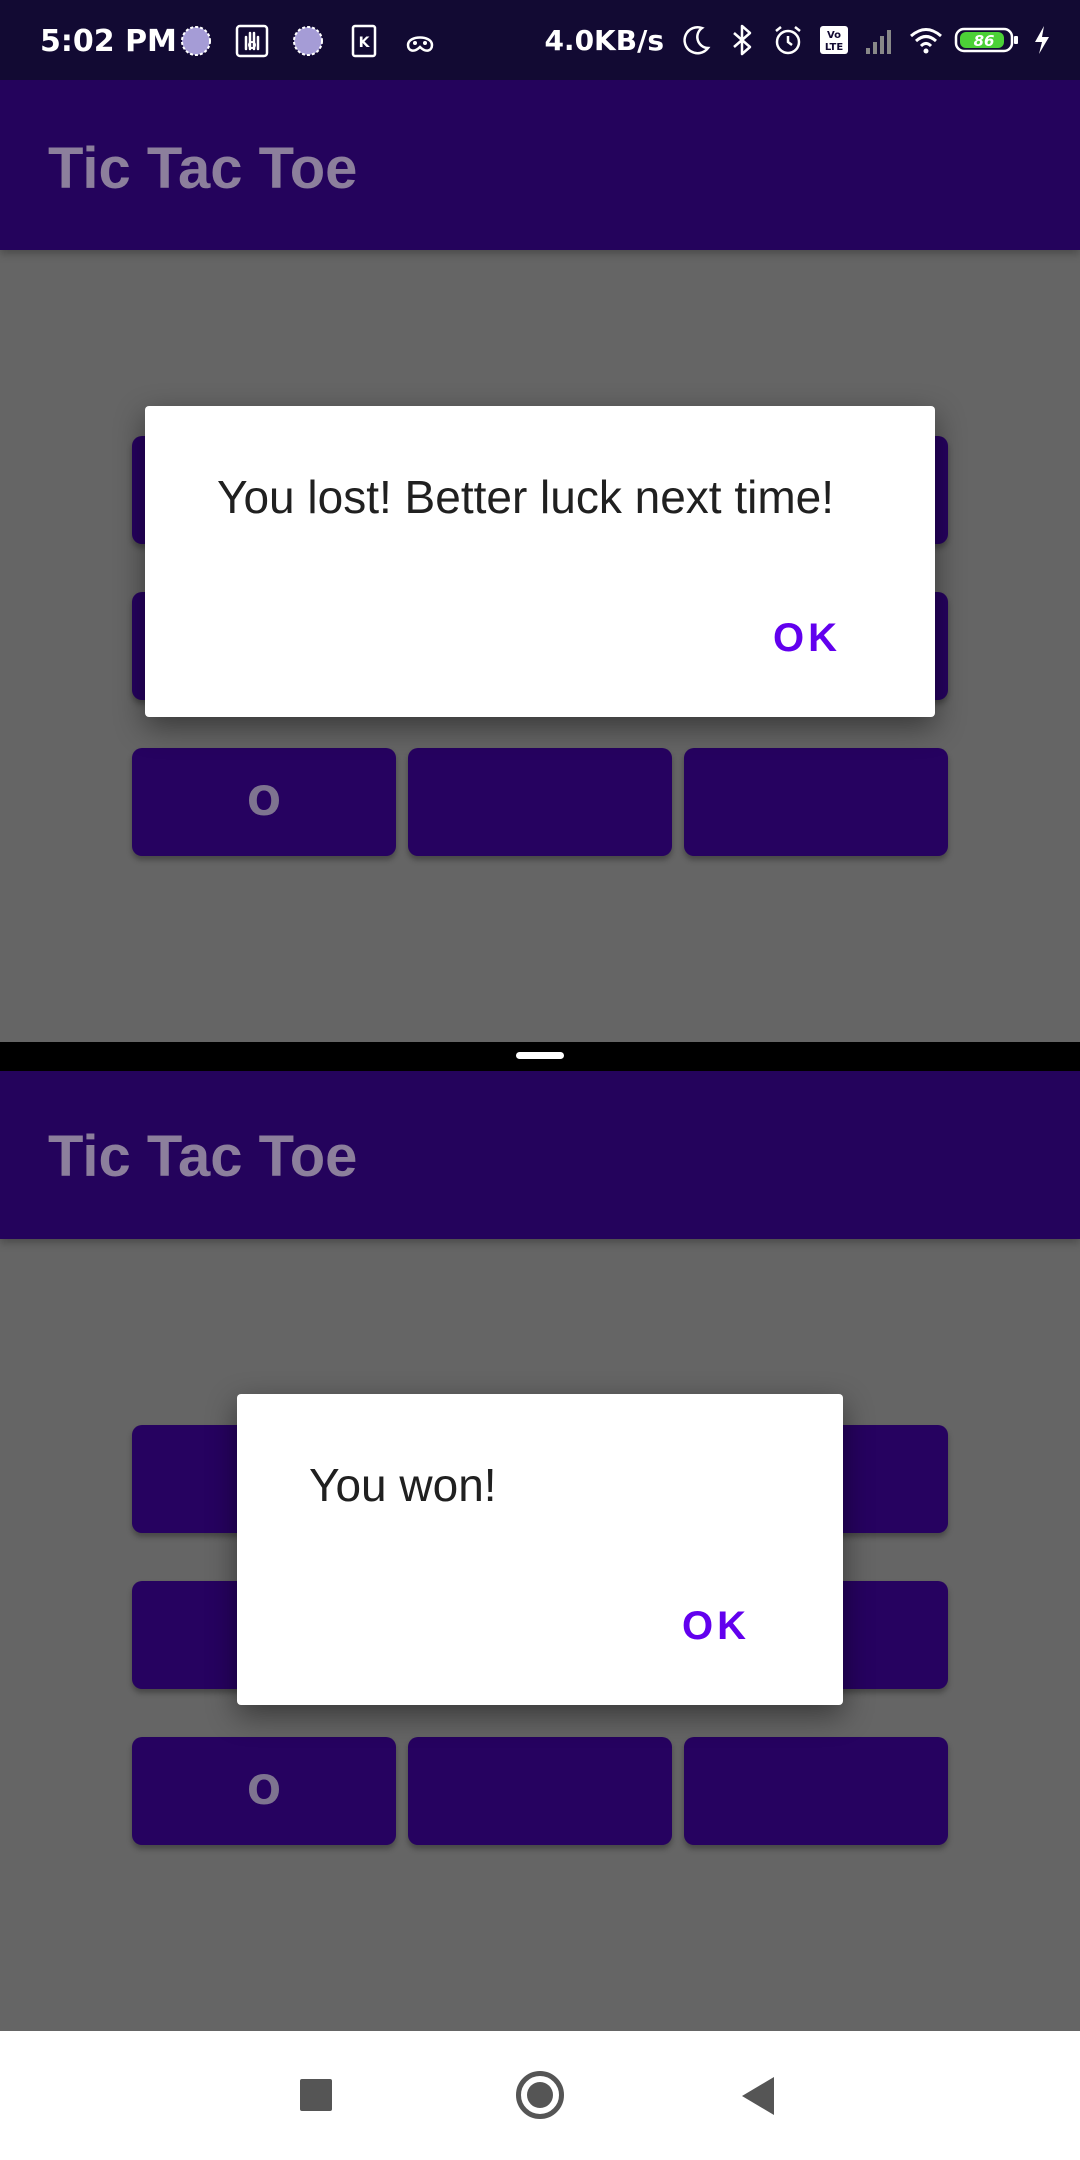  I want to click on notification-icons: K, so click(308, 41).